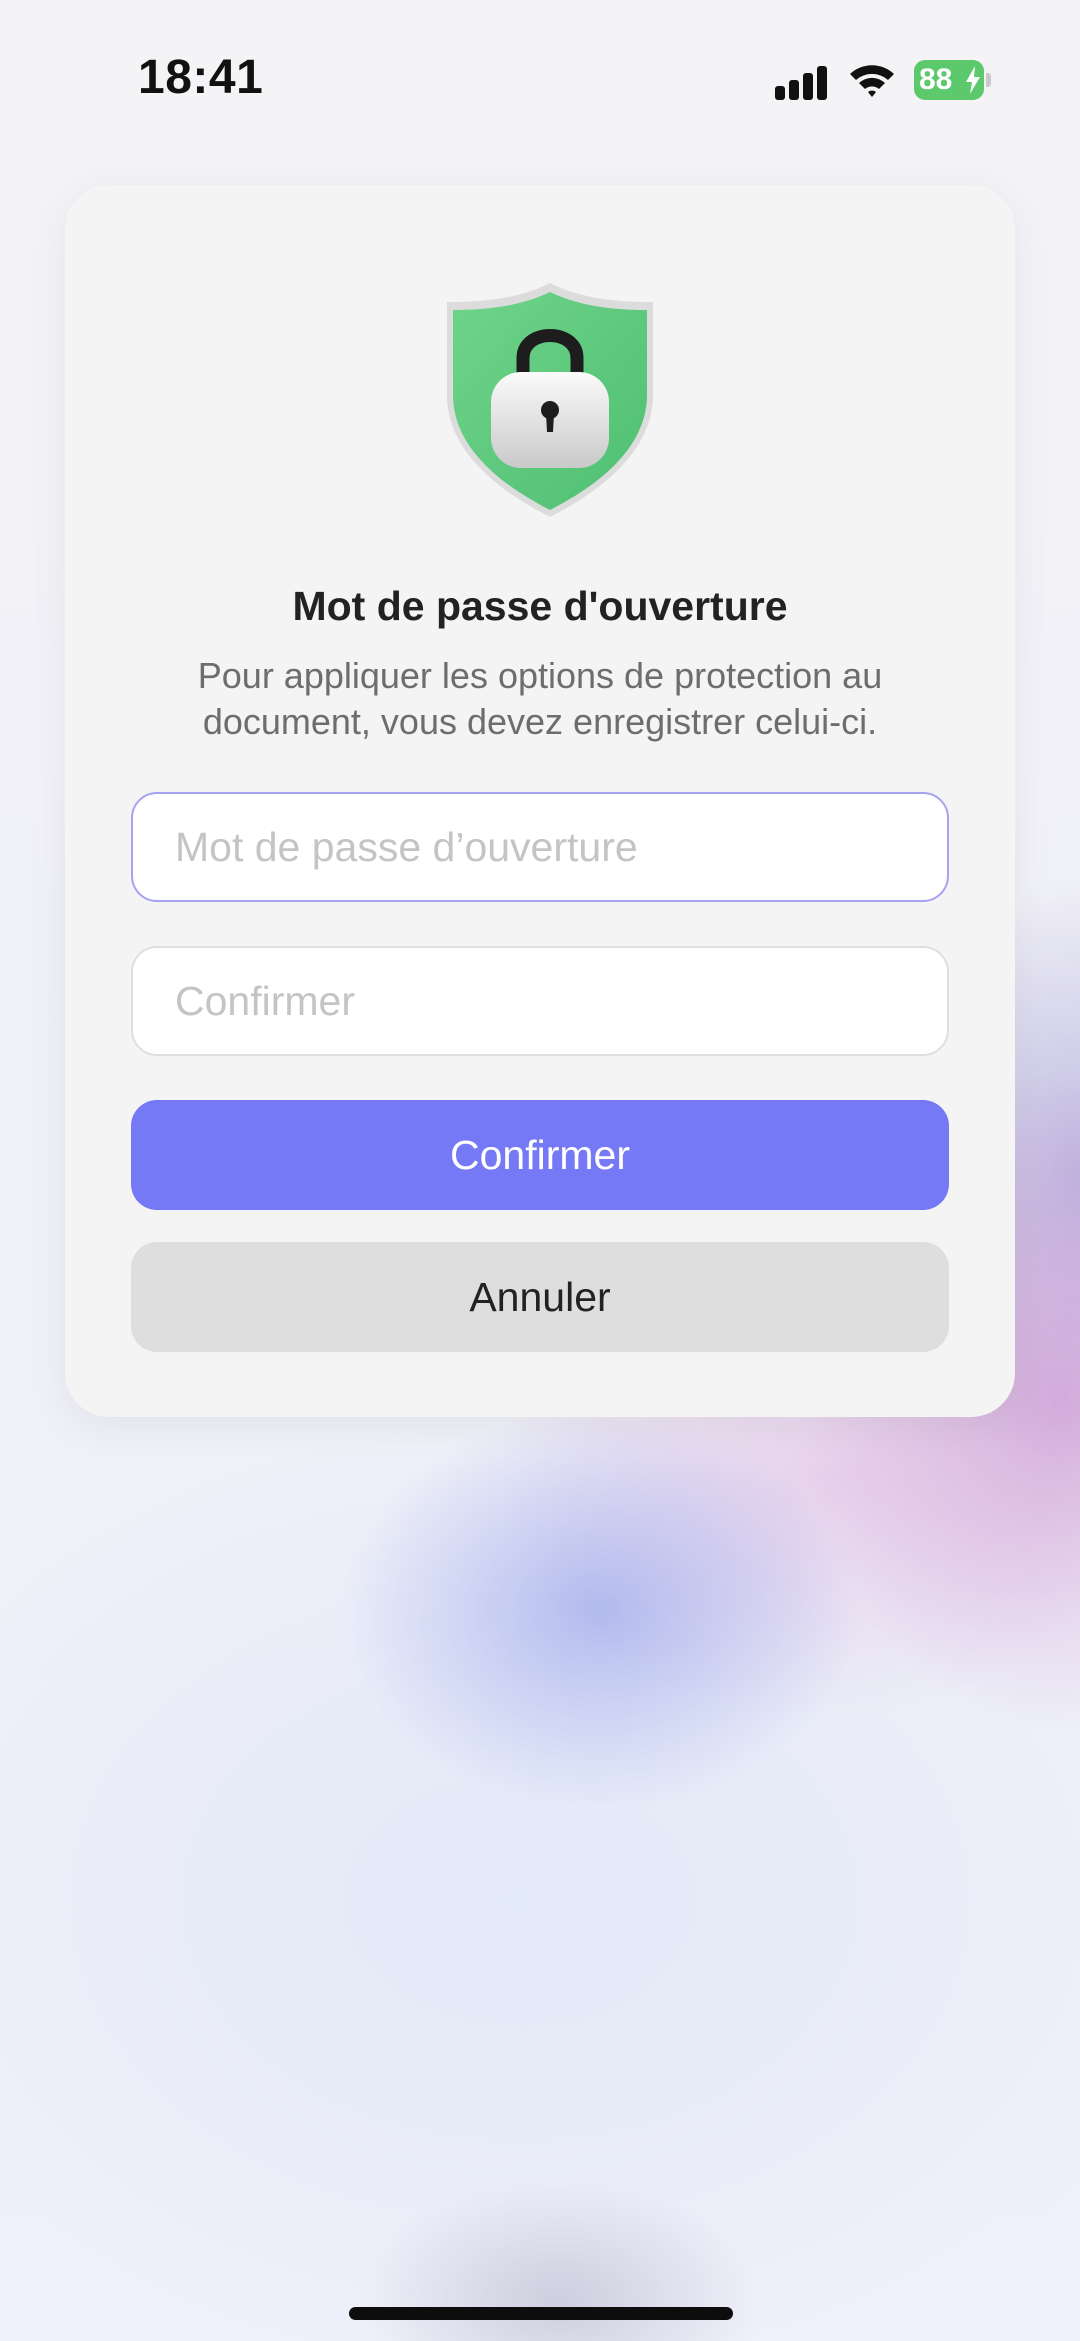  Describe the element at coordinates (540, 80) in the screenshot. I see `status-bar: 18:41 88` at that location.